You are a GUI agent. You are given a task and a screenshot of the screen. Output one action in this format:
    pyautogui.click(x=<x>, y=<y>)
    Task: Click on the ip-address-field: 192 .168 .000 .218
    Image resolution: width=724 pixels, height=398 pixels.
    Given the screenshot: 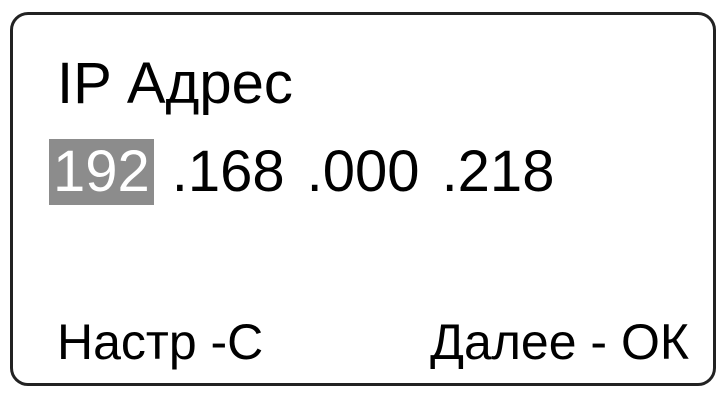 What is the action you would take?
    pyautogui.click(x=303, y=172)
    